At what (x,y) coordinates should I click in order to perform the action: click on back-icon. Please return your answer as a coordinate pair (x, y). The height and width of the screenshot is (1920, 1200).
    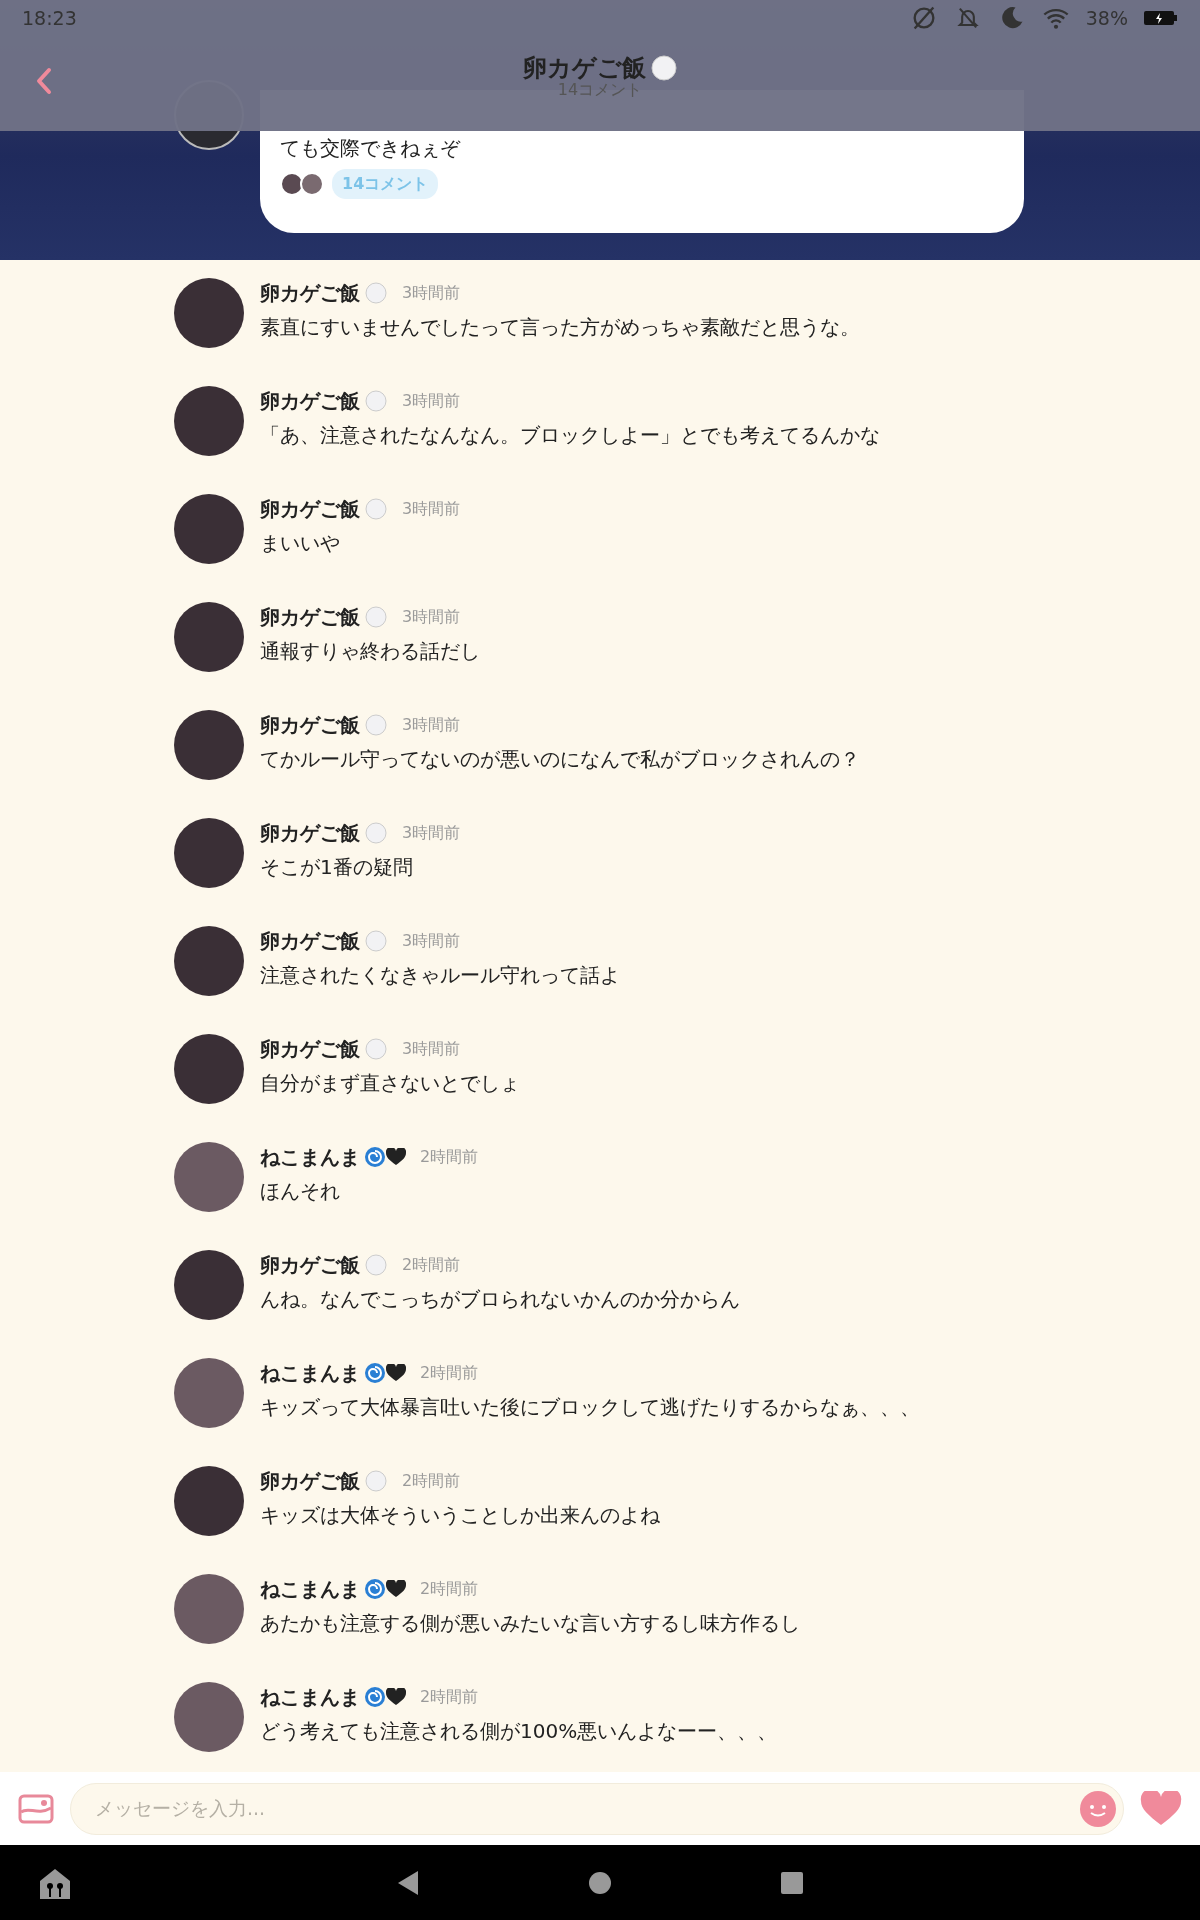
    Looking at the image, I should click on (408, 1883).